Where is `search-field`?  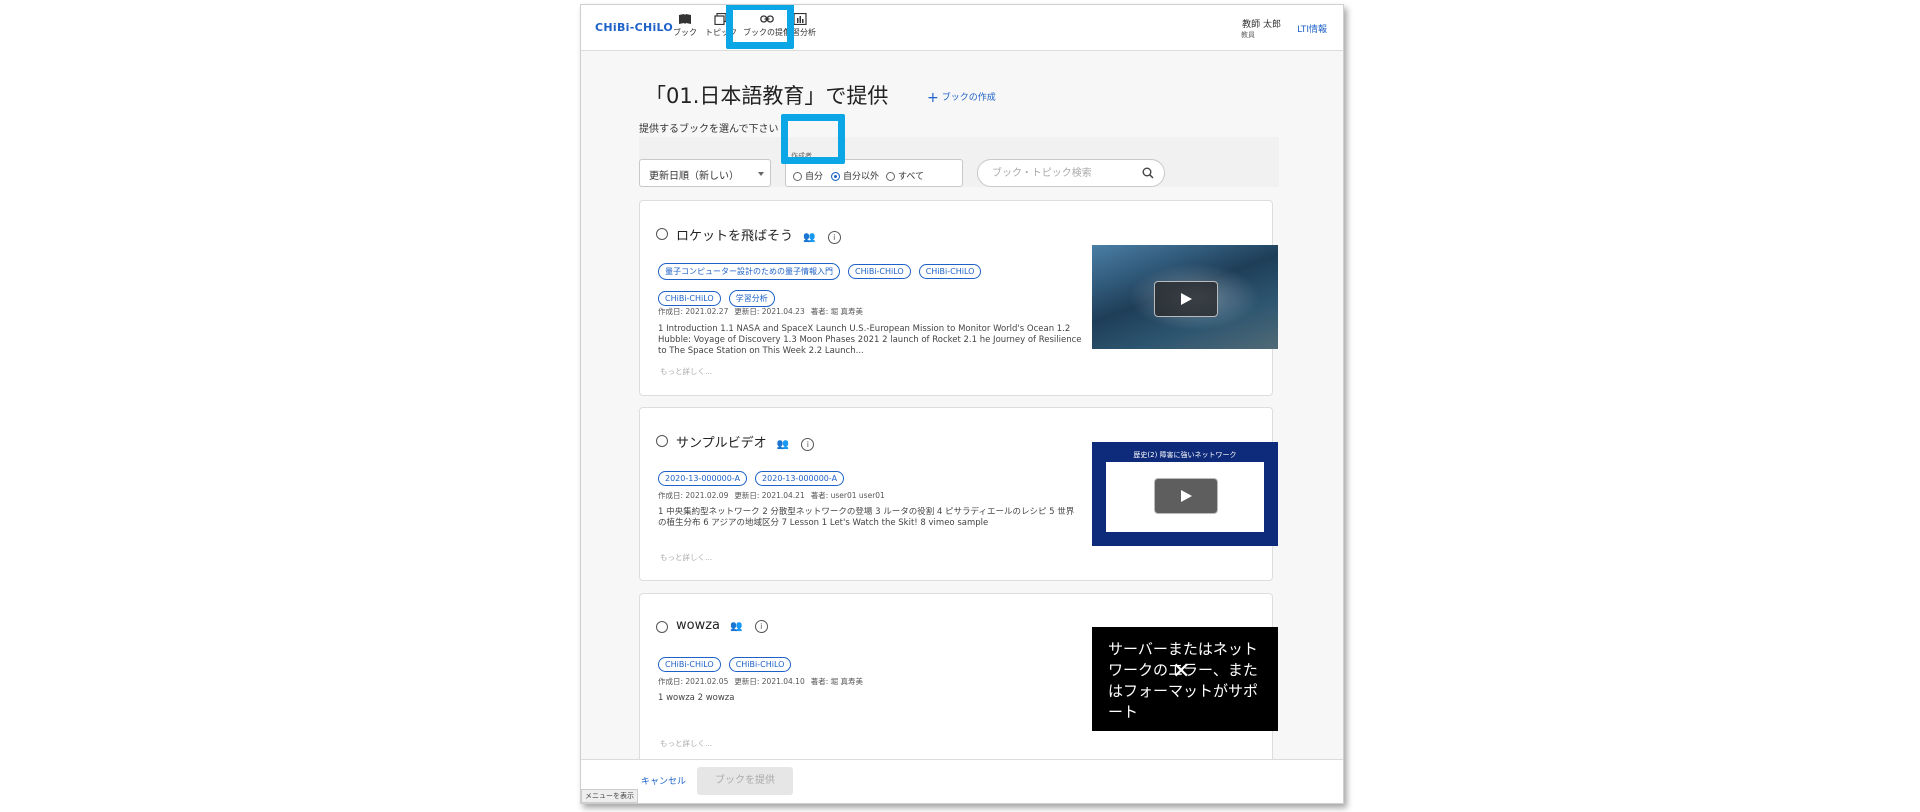 search-field is located at coordinates (1071, 173).